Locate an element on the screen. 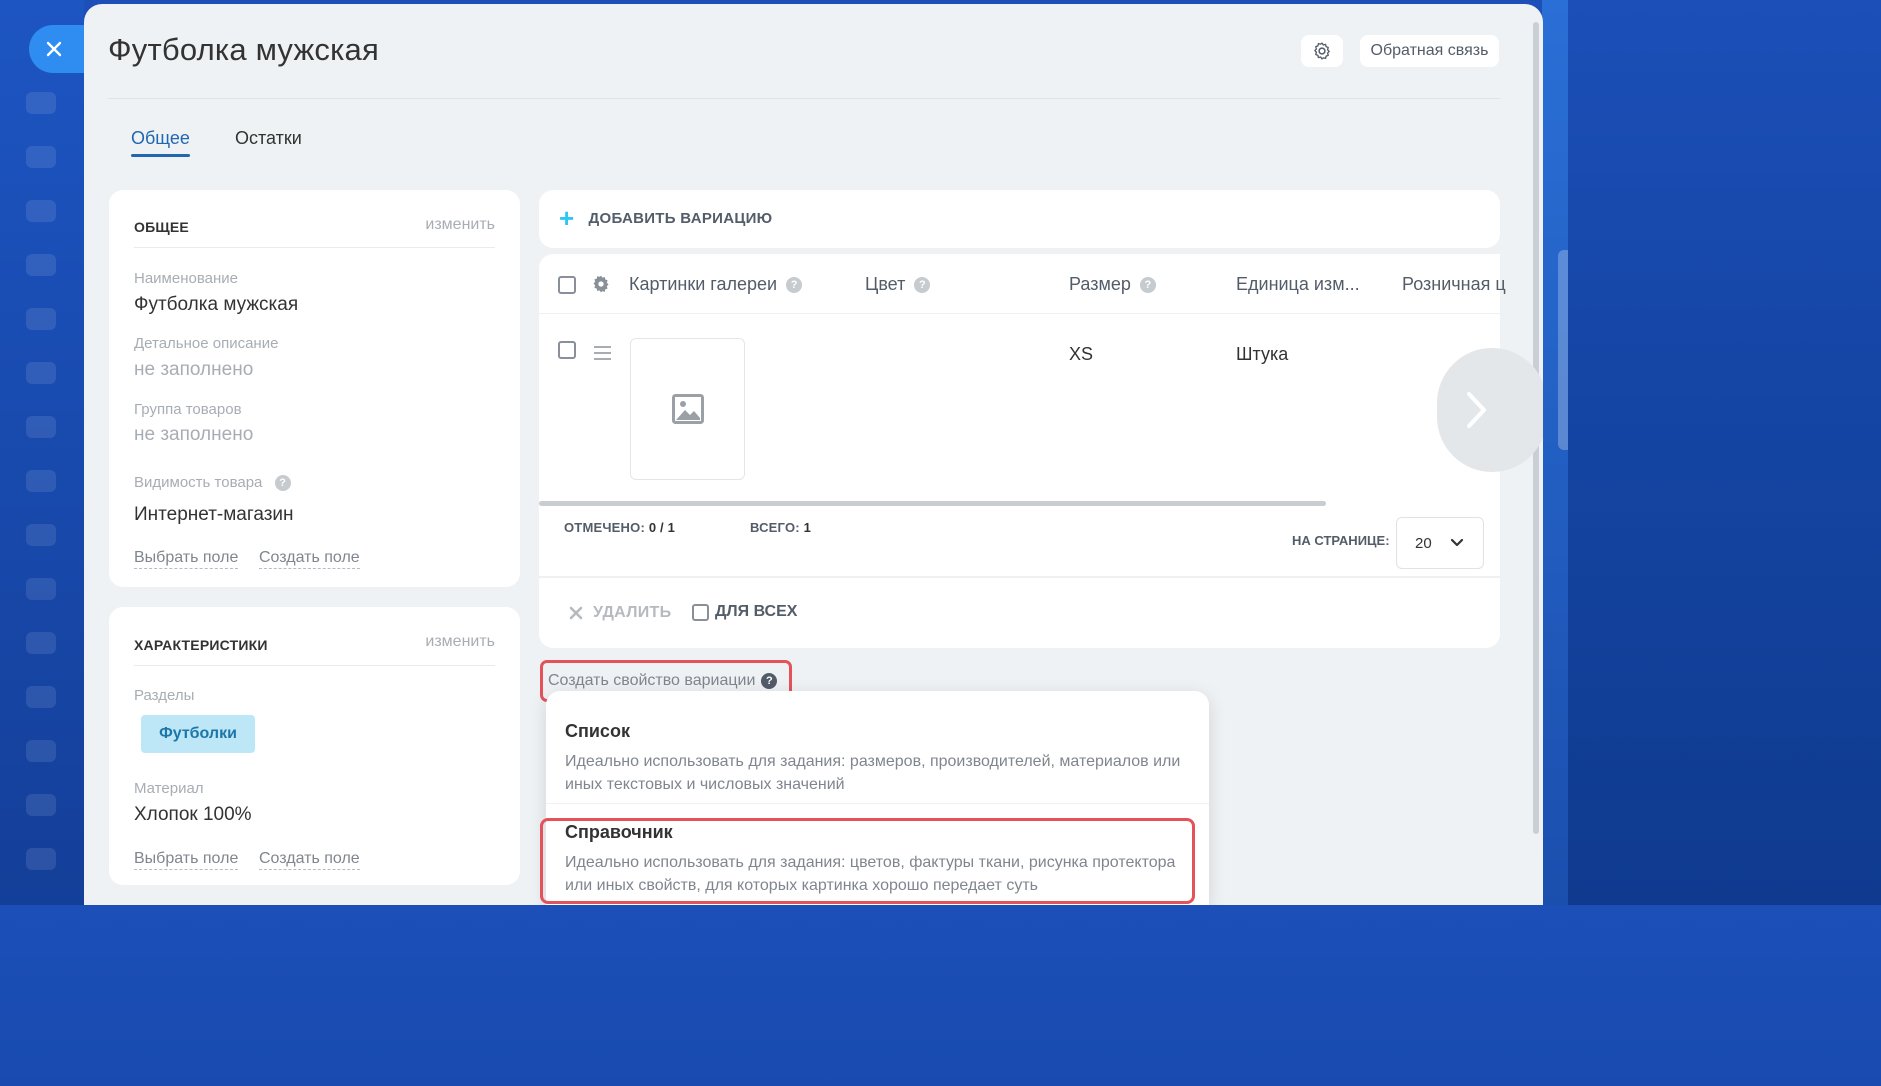  field-label-visibility: Видимость товара ? is located at coordinates (212, 483).